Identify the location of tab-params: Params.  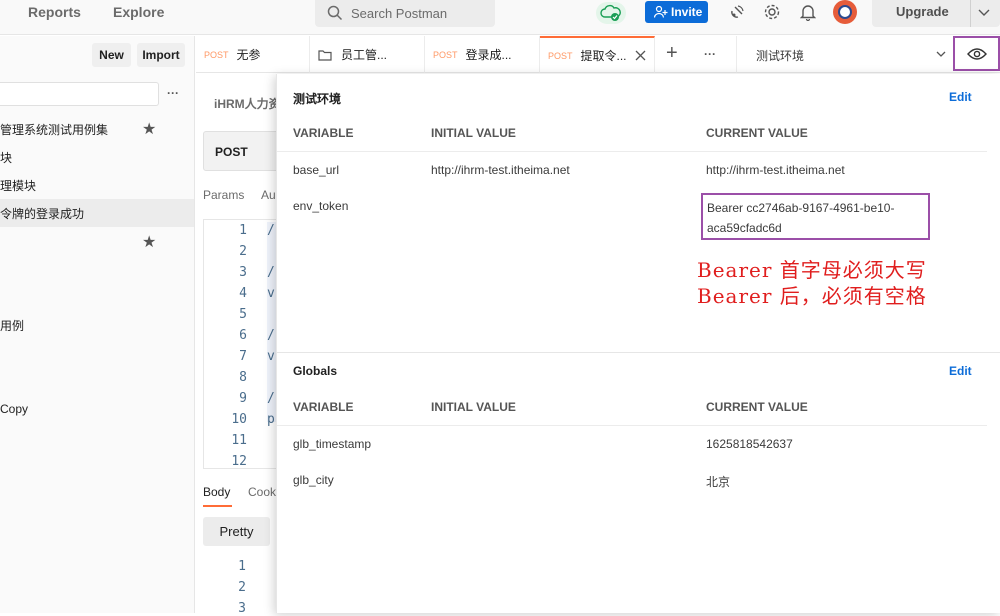
(223, 195).